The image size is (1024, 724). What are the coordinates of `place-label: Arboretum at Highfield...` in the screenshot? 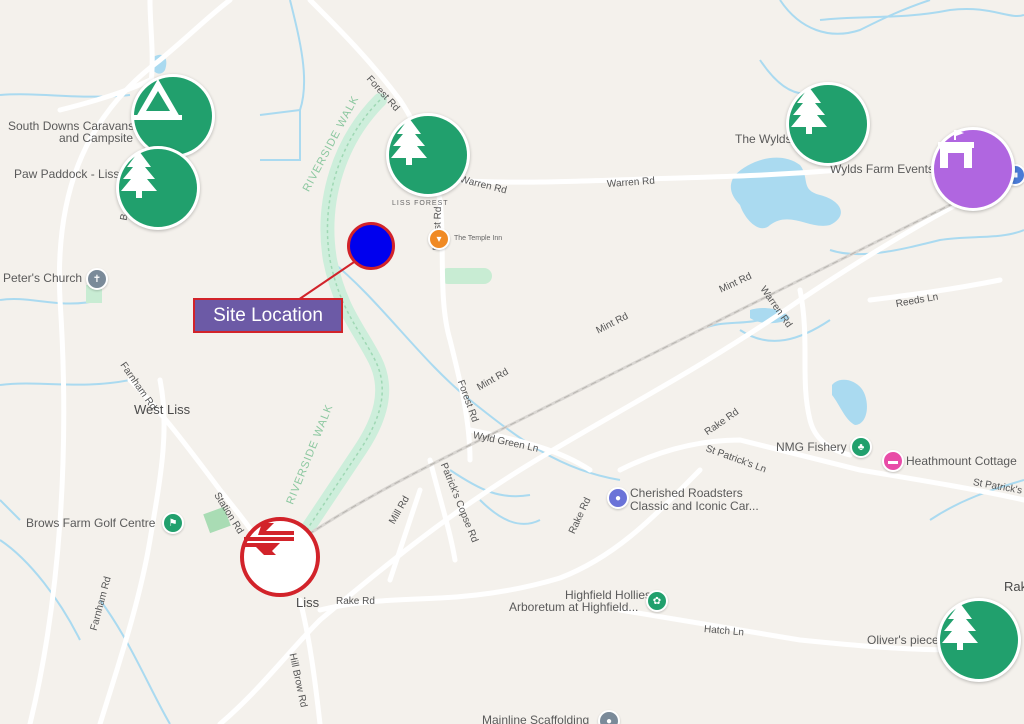 It's located at (574, 607).